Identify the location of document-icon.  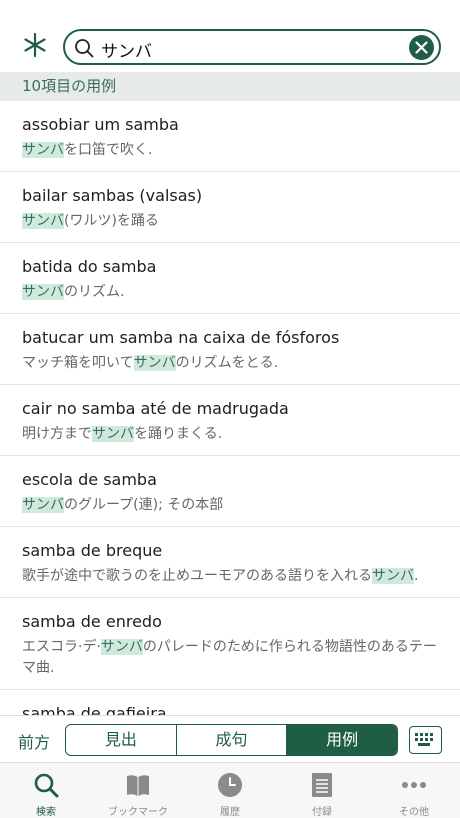
(322, 785).